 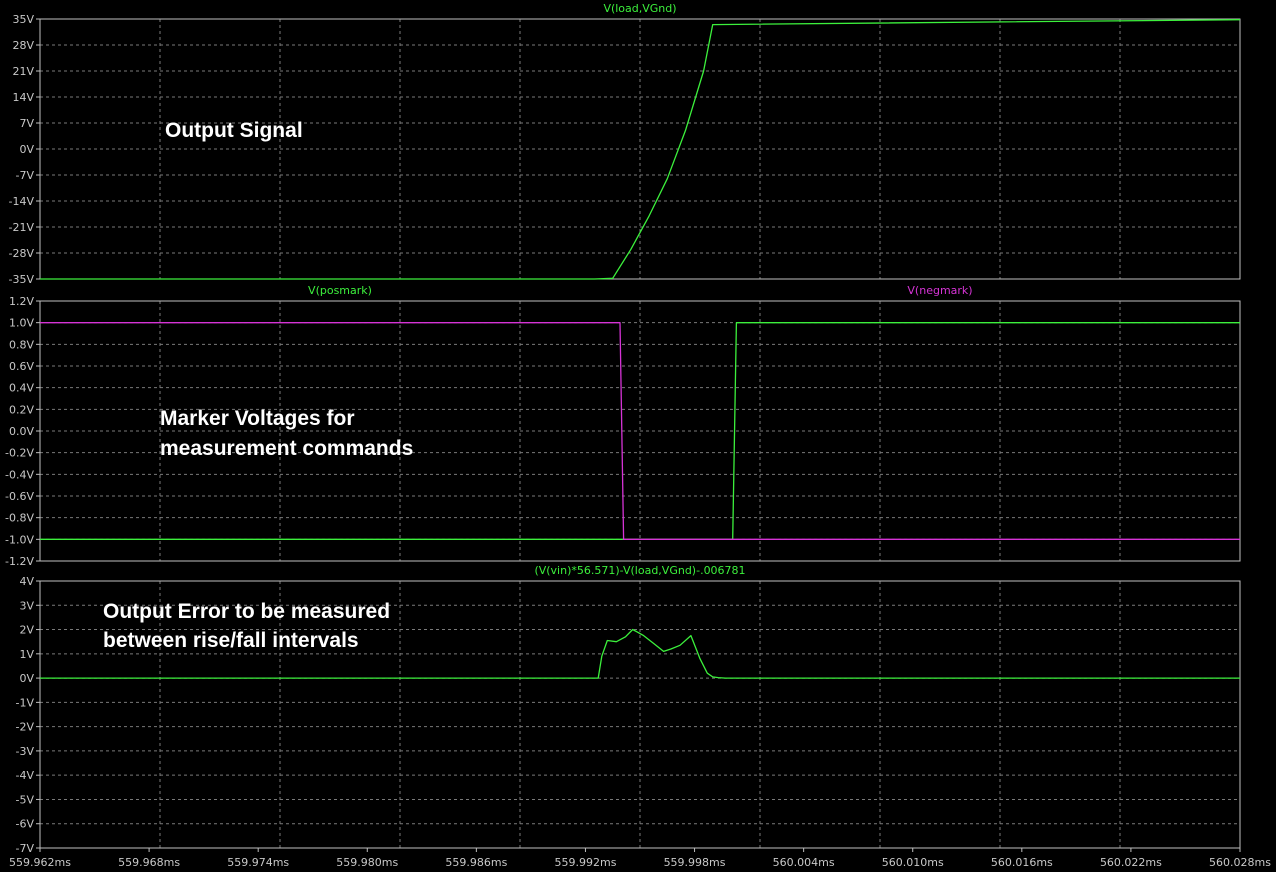 I want to click on y-tick-label: 0.6V, so click(x=21, y=366).